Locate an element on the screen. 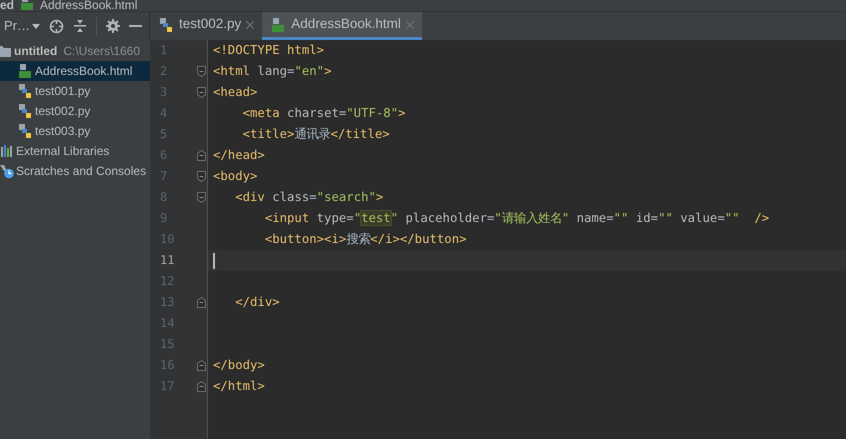 This screenshot has height=439, width=846. tree-item: AddressBook.html is located at coordinates (75, 71).